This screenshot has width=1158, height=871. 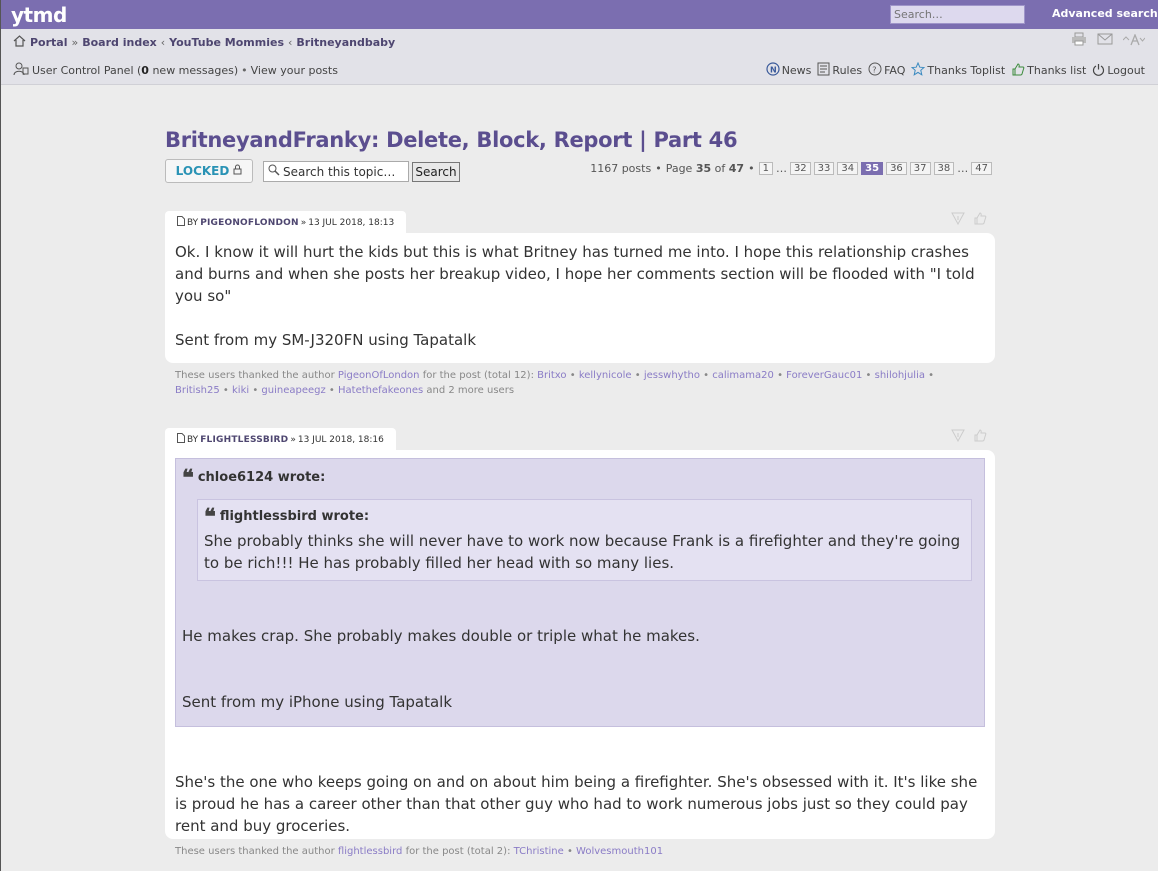 I want to click on page-total: 47, so click(x=736, y=168).